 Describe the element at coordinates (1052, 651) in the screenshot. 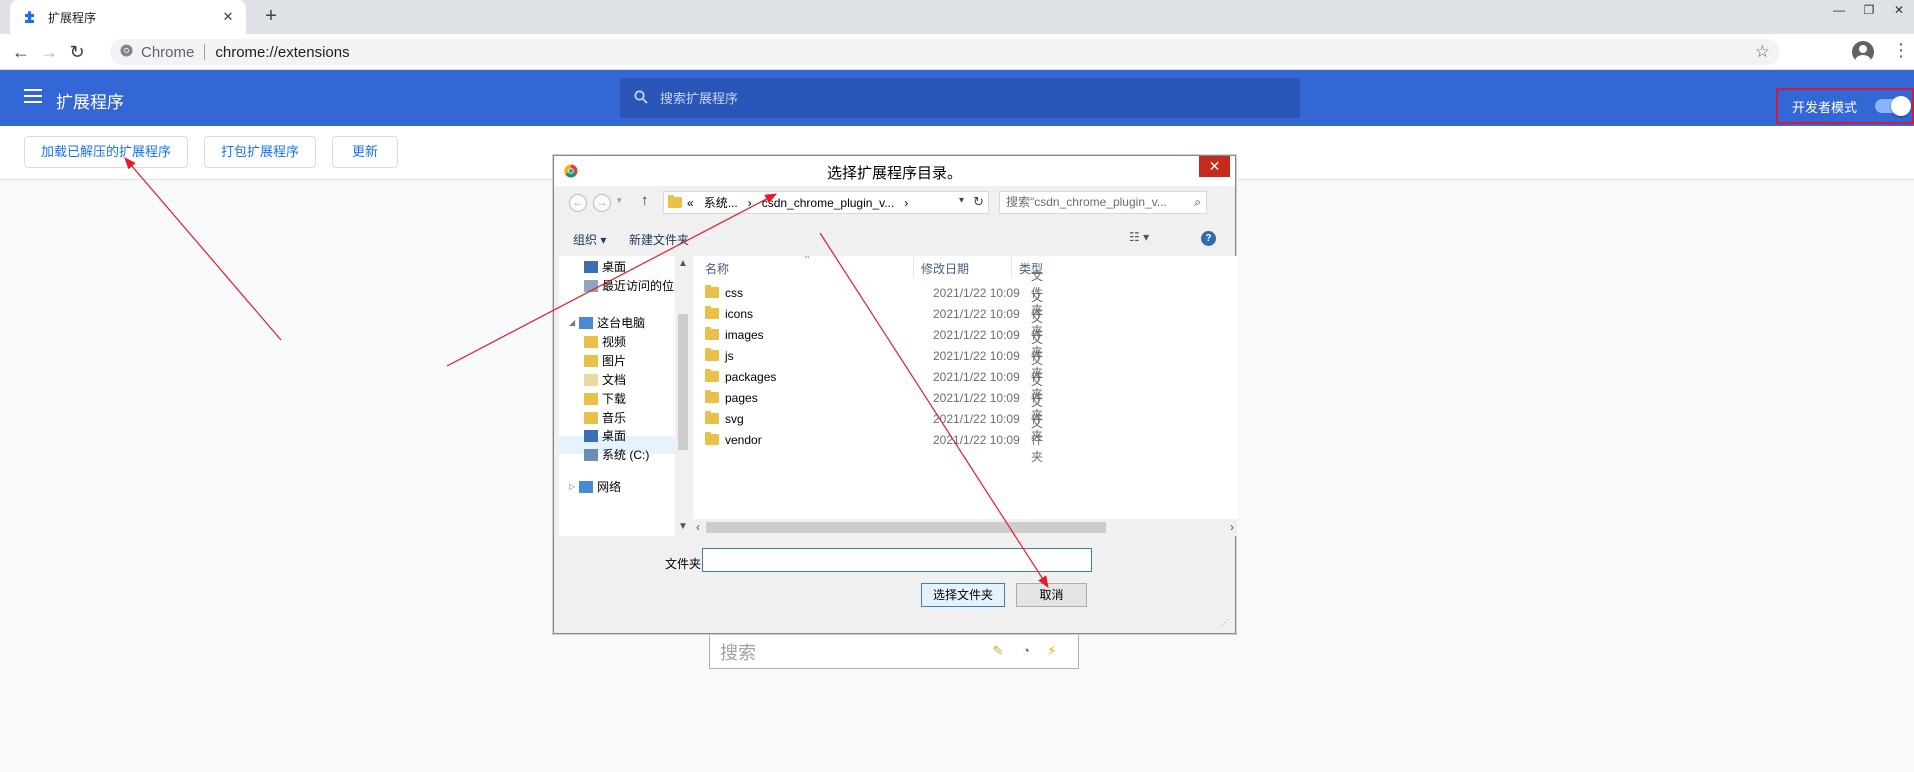

I see `lightning-icon: ⚡` at that location.